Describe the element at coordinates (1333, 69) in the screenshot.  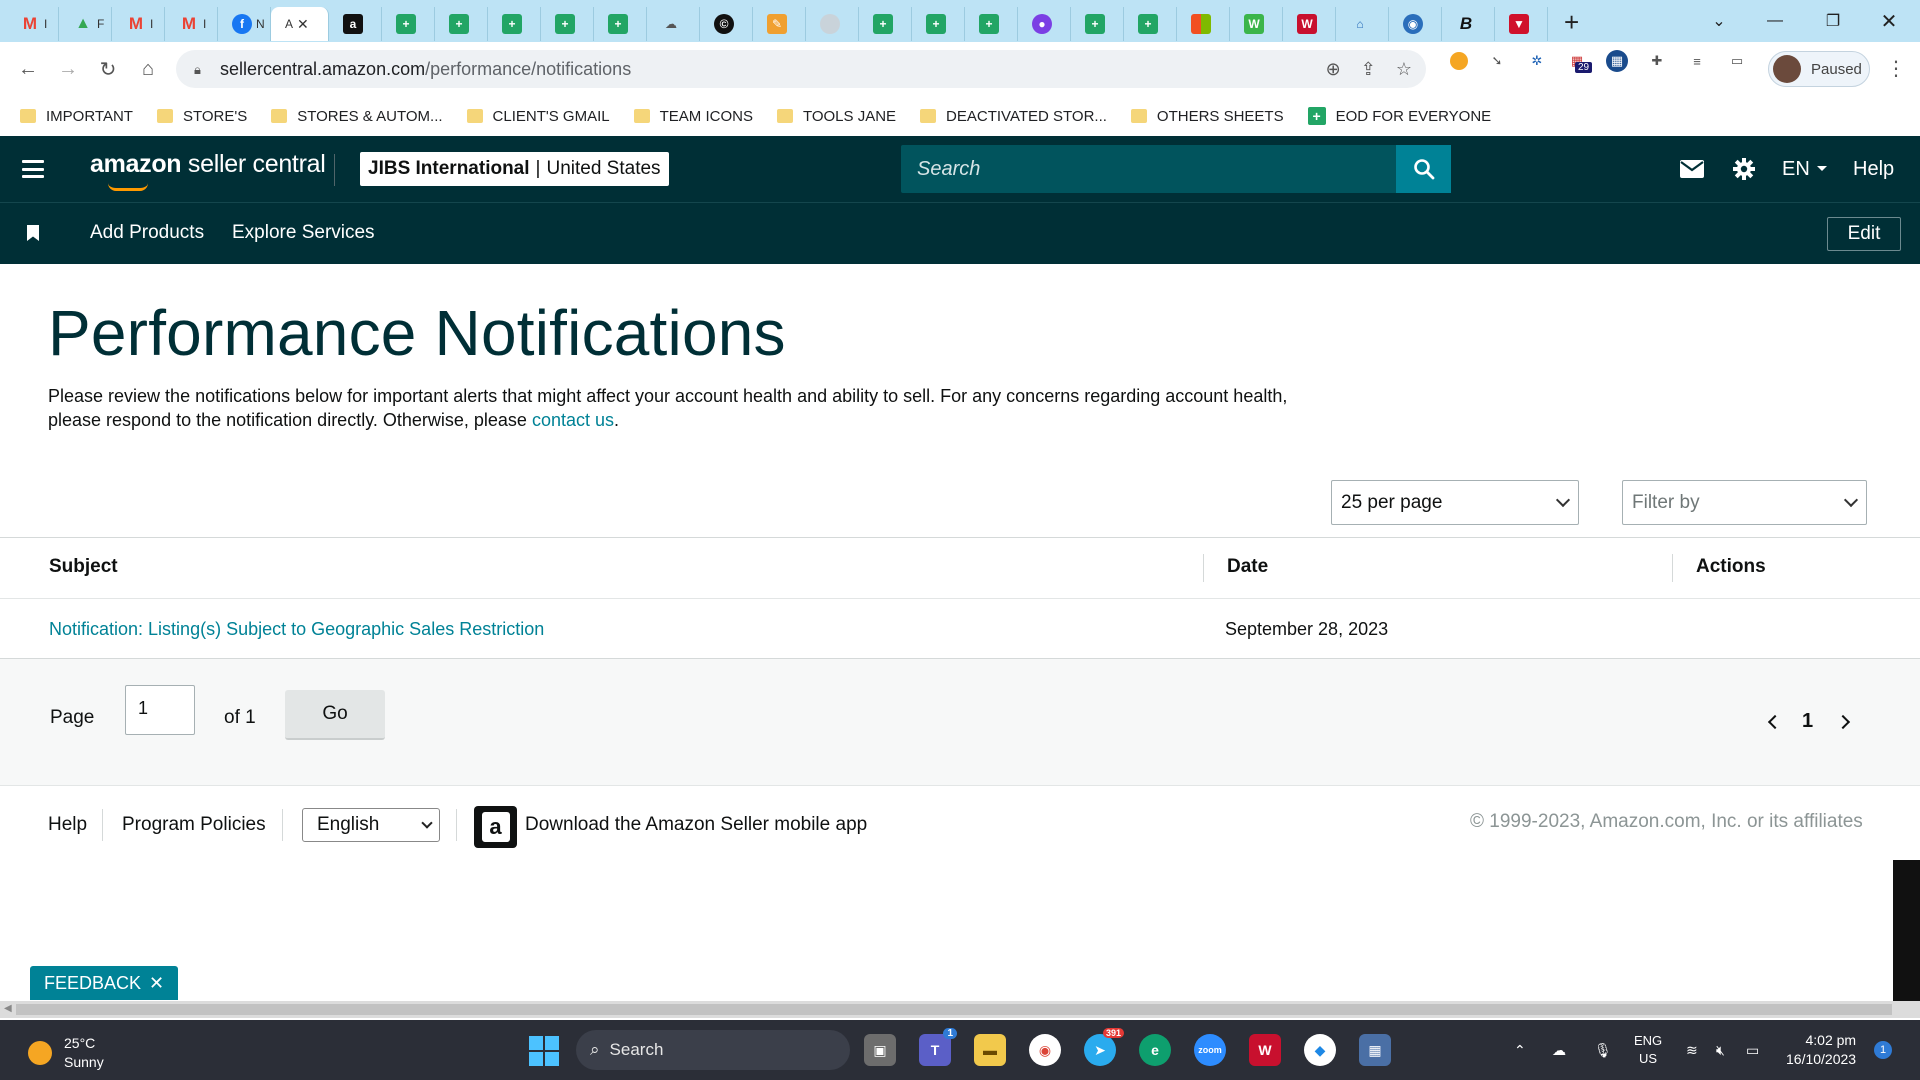
I see `zoom-icon: ⊕` at that location.